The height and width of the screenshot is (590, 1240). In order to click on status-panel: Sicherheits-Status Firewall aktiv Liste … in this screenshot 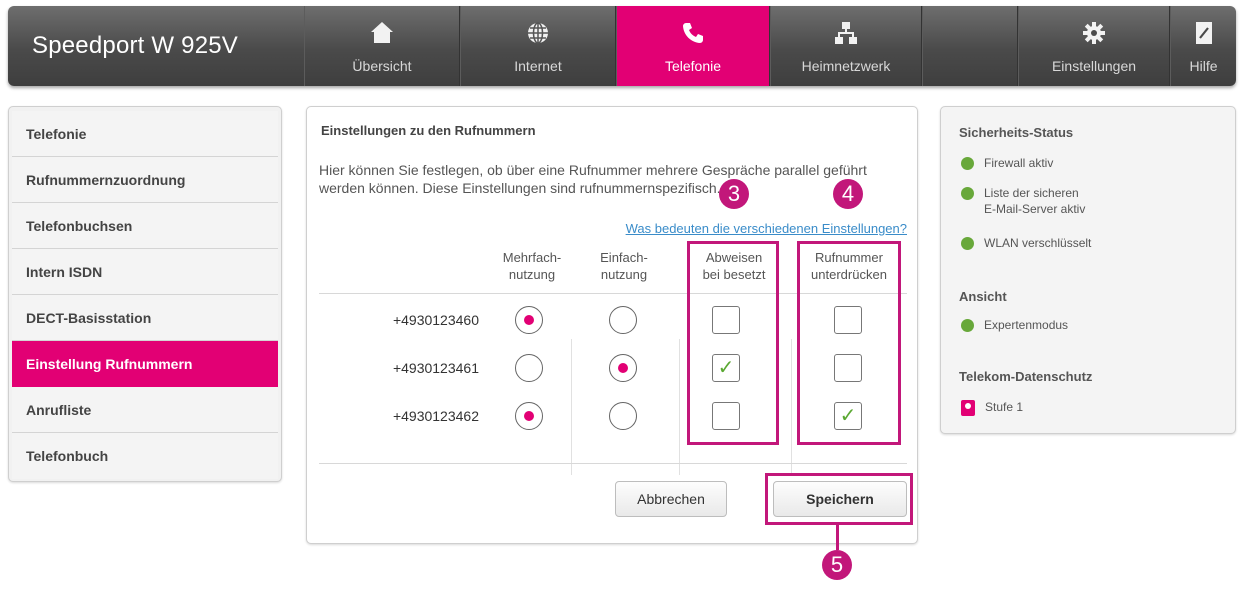, I will do `click(1088, 270)`.